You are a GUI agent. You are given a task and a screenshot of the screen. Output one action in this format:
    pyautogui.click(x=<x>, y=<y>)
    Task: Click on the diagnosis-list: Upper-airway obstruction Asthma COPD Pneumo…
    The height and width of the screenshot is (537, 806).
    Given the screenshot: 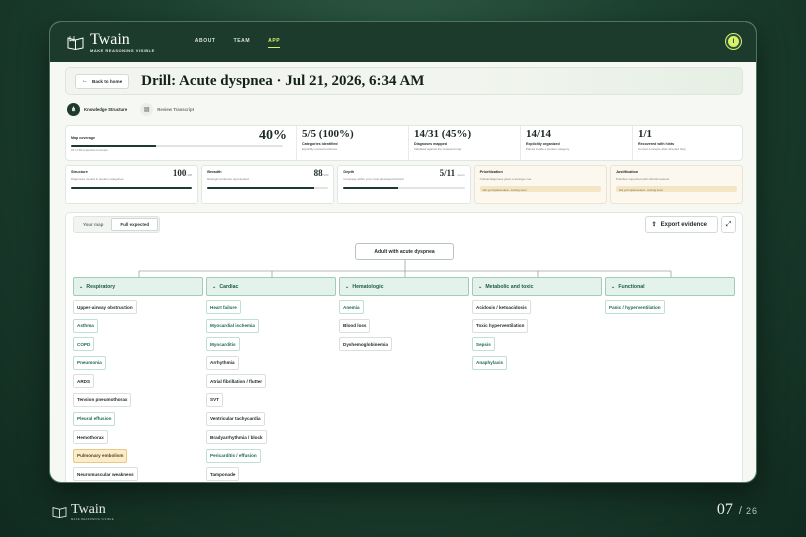 What is the action you would take?
    pyautogui.click(x=138, y=391)
    